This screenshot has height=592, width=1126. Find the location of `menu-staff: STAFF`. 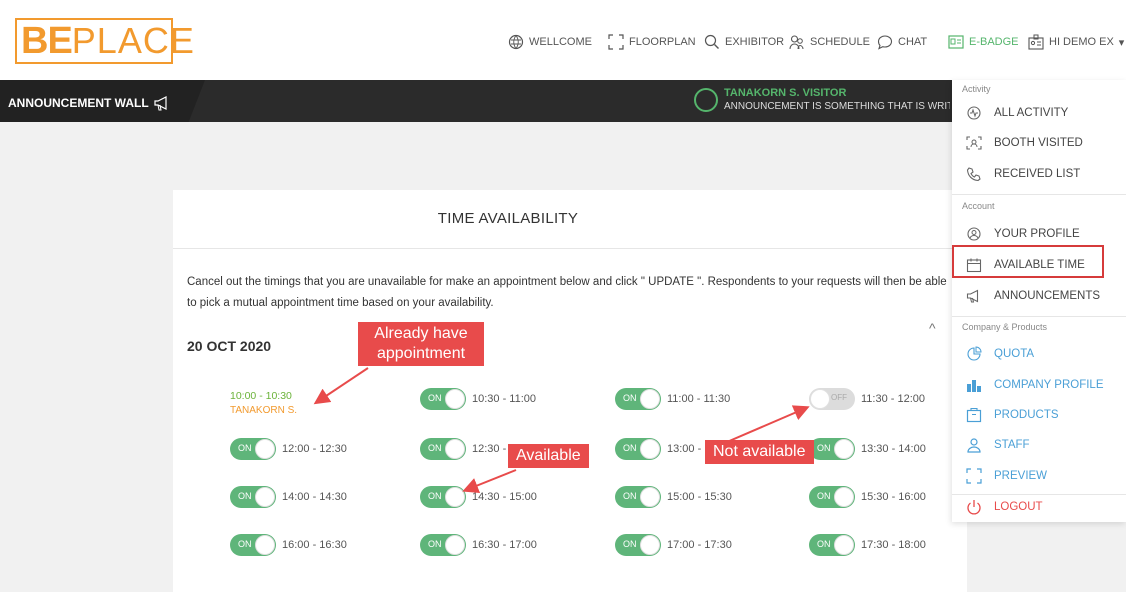

menu-staff: STAFF is located at coordinates (998, 445).